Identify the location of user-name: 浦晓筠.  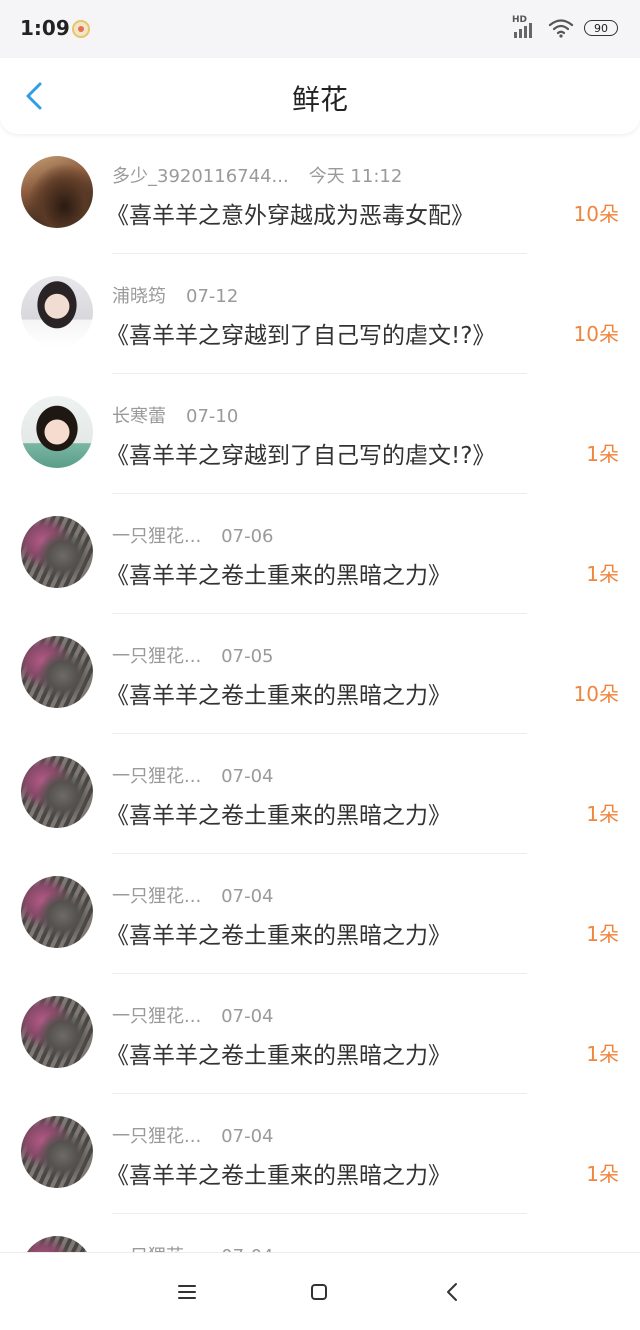
(139, 295).